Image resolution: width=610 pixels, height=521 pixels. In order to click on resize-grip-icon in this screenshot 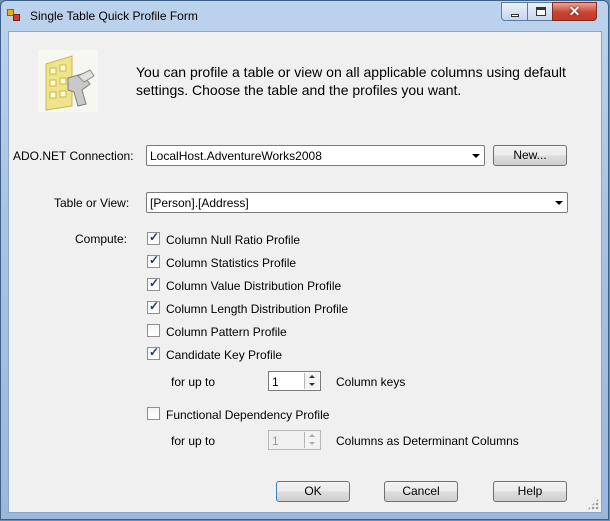, I will do `click(593, 504)`.